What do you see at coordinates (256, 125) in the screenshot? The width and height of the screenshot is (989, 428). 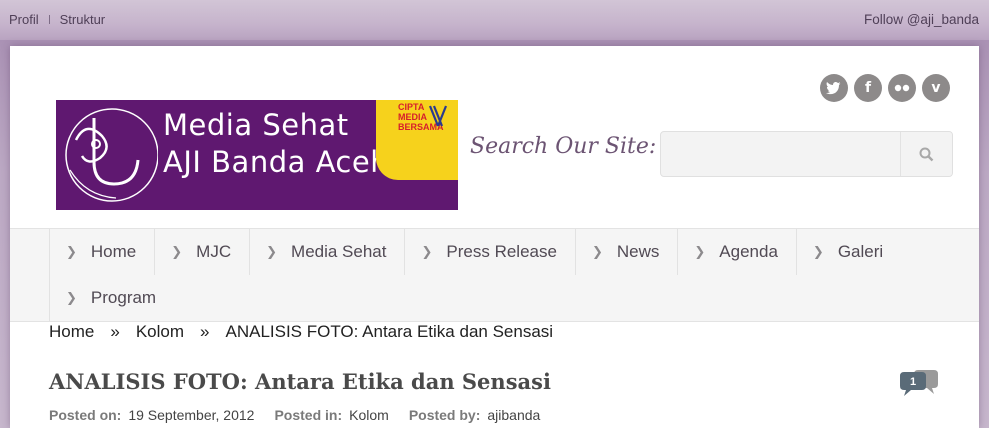 I see `logo-title-line1: Media Sehat` at bounding box center [256, 125].